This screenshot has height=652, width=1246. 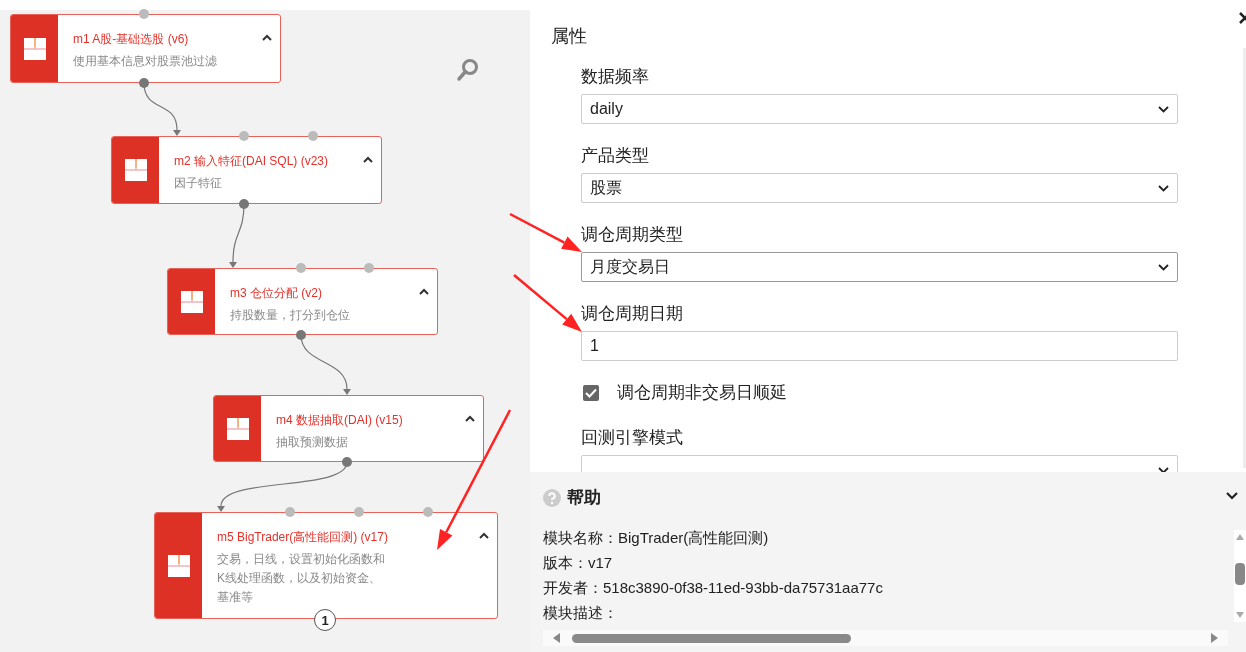 What do you see at coordinates (713, 588) in the screenshot?
I see `help-text: 开发者：518c3890-0f38-11ed-93bb-da75731aa77c` at bounding box center [713, 588].